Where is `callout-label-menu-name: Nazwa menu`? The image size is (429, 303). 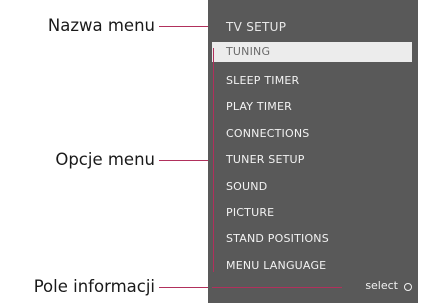 callout-label-menu-name: Nazwa menu is located at coordinates (101, 25).